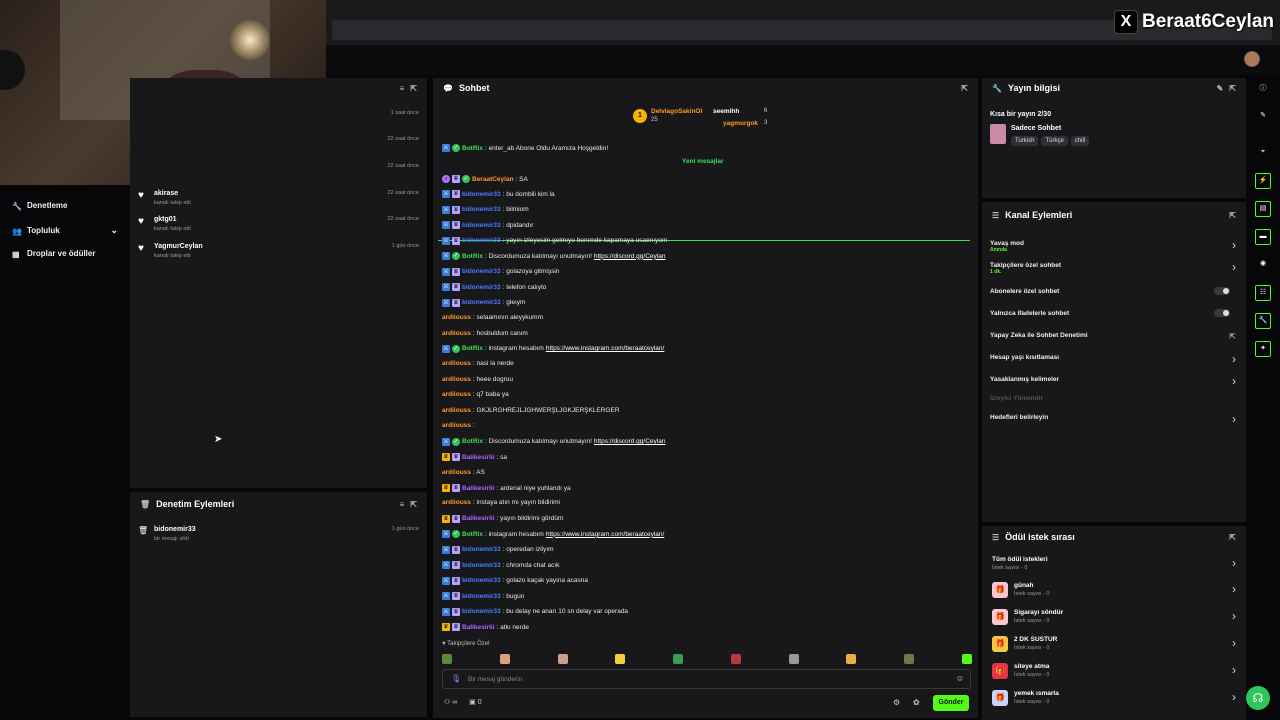 The image size is (1280, 720). What do you see at coordinates (1114, 618) in the screenshot?
I see `reward-row: 🎁 Sigarayı söndür İstek sayısı - 0 ›` at bounding box center [1114, 618].